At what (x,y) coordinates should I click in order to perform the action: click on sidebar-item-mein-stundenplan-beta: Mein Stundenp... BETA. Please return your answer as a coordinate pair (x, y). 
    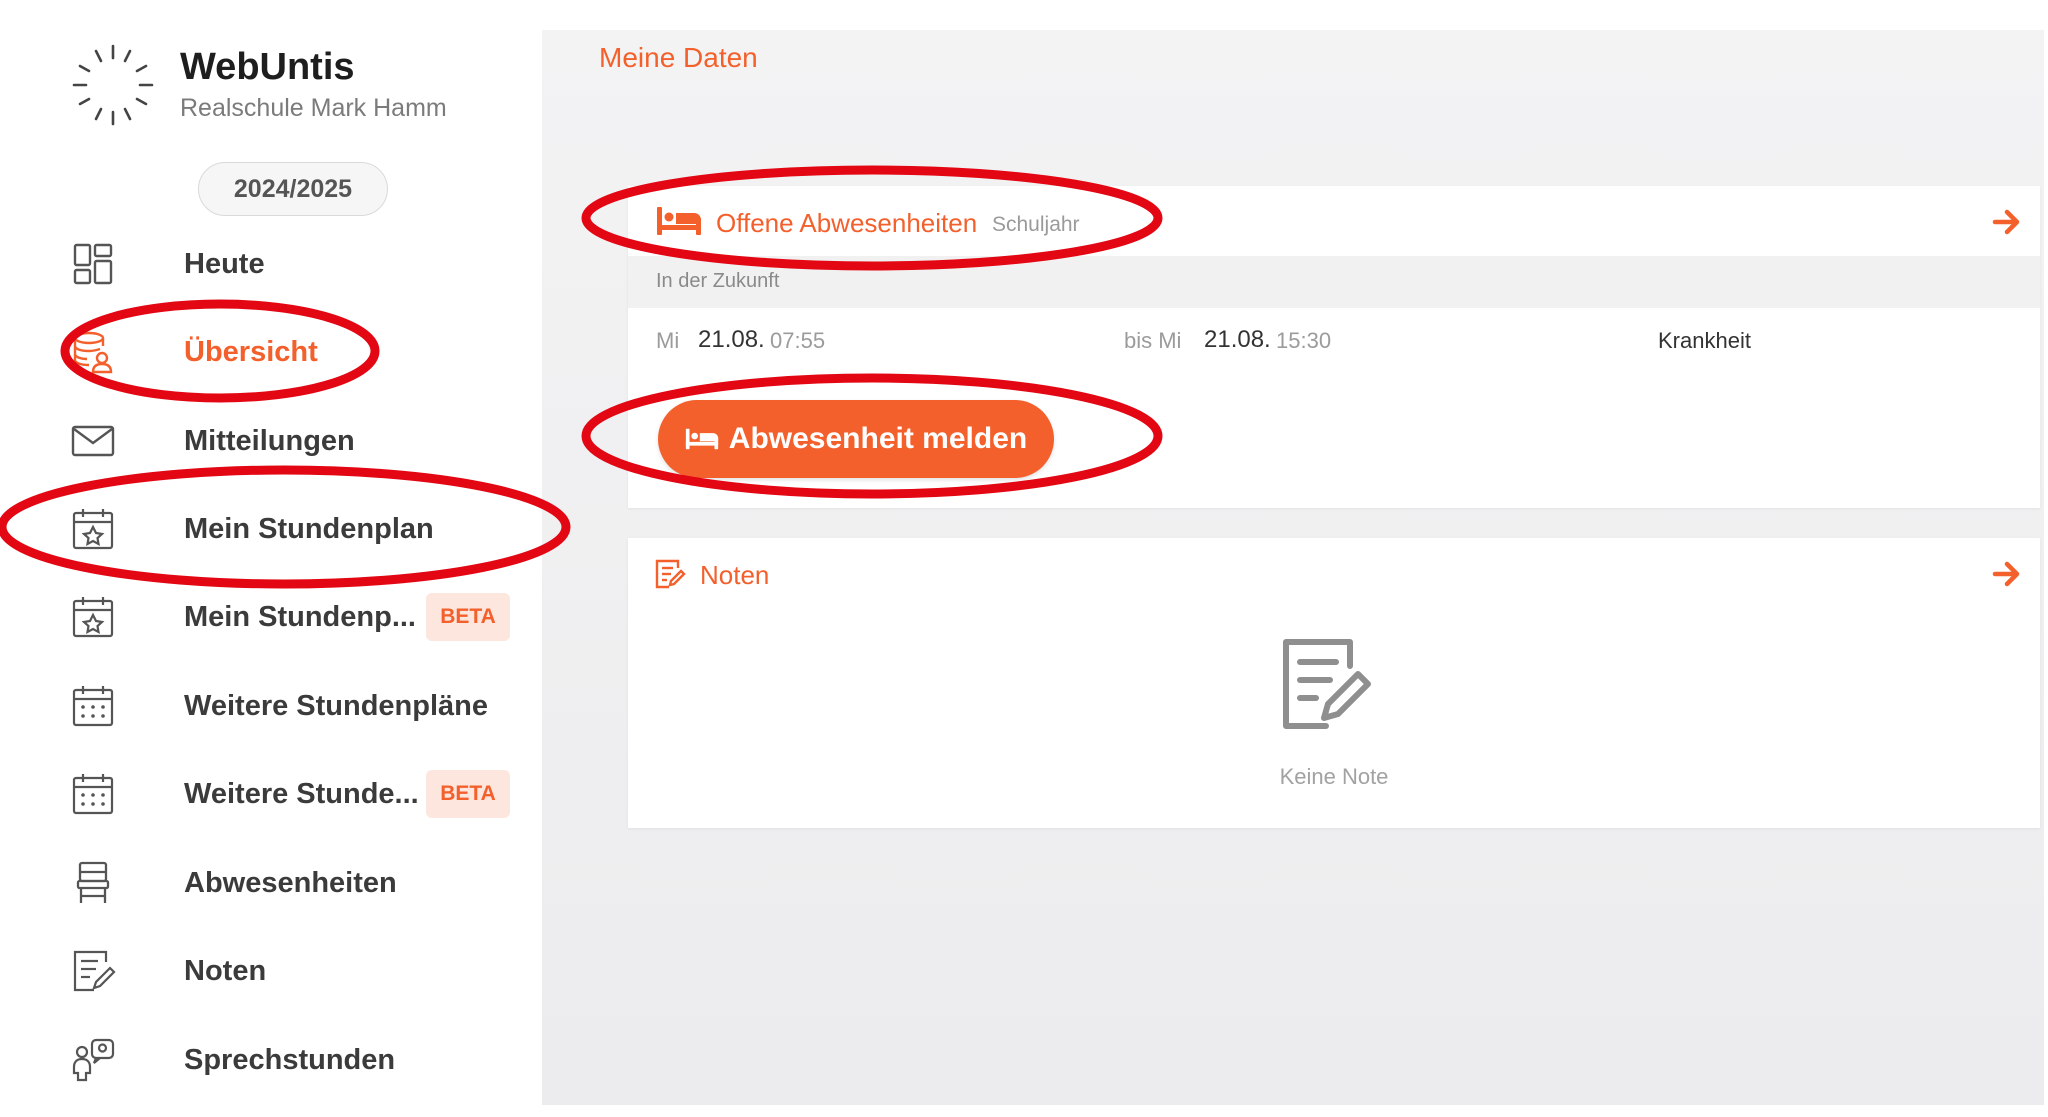
    Looking at the image, I should click on (295, 617).